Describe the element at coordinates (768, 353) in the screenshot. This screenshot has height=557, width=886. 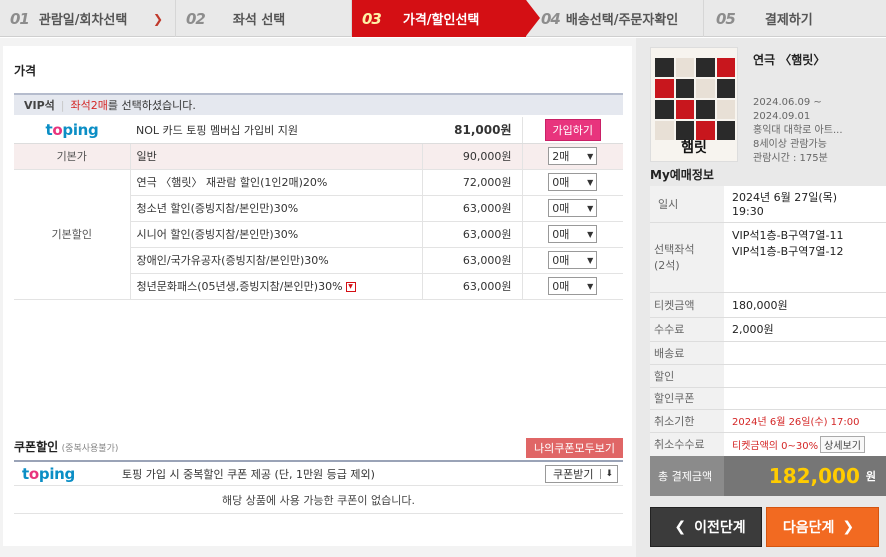
I see `booking-row: 배송료` at that location.